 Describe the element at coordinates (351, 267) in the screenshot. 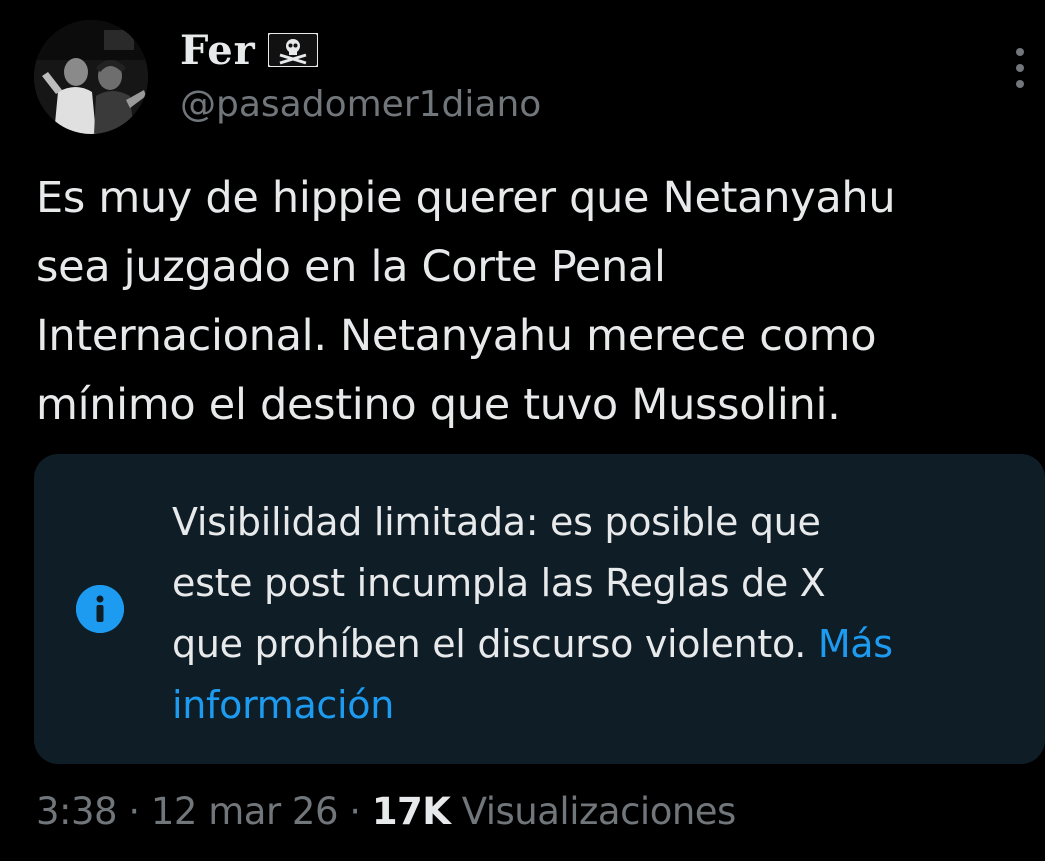

I see `tweet-text-line: sea juzgado en la Corte Penal` at that location.